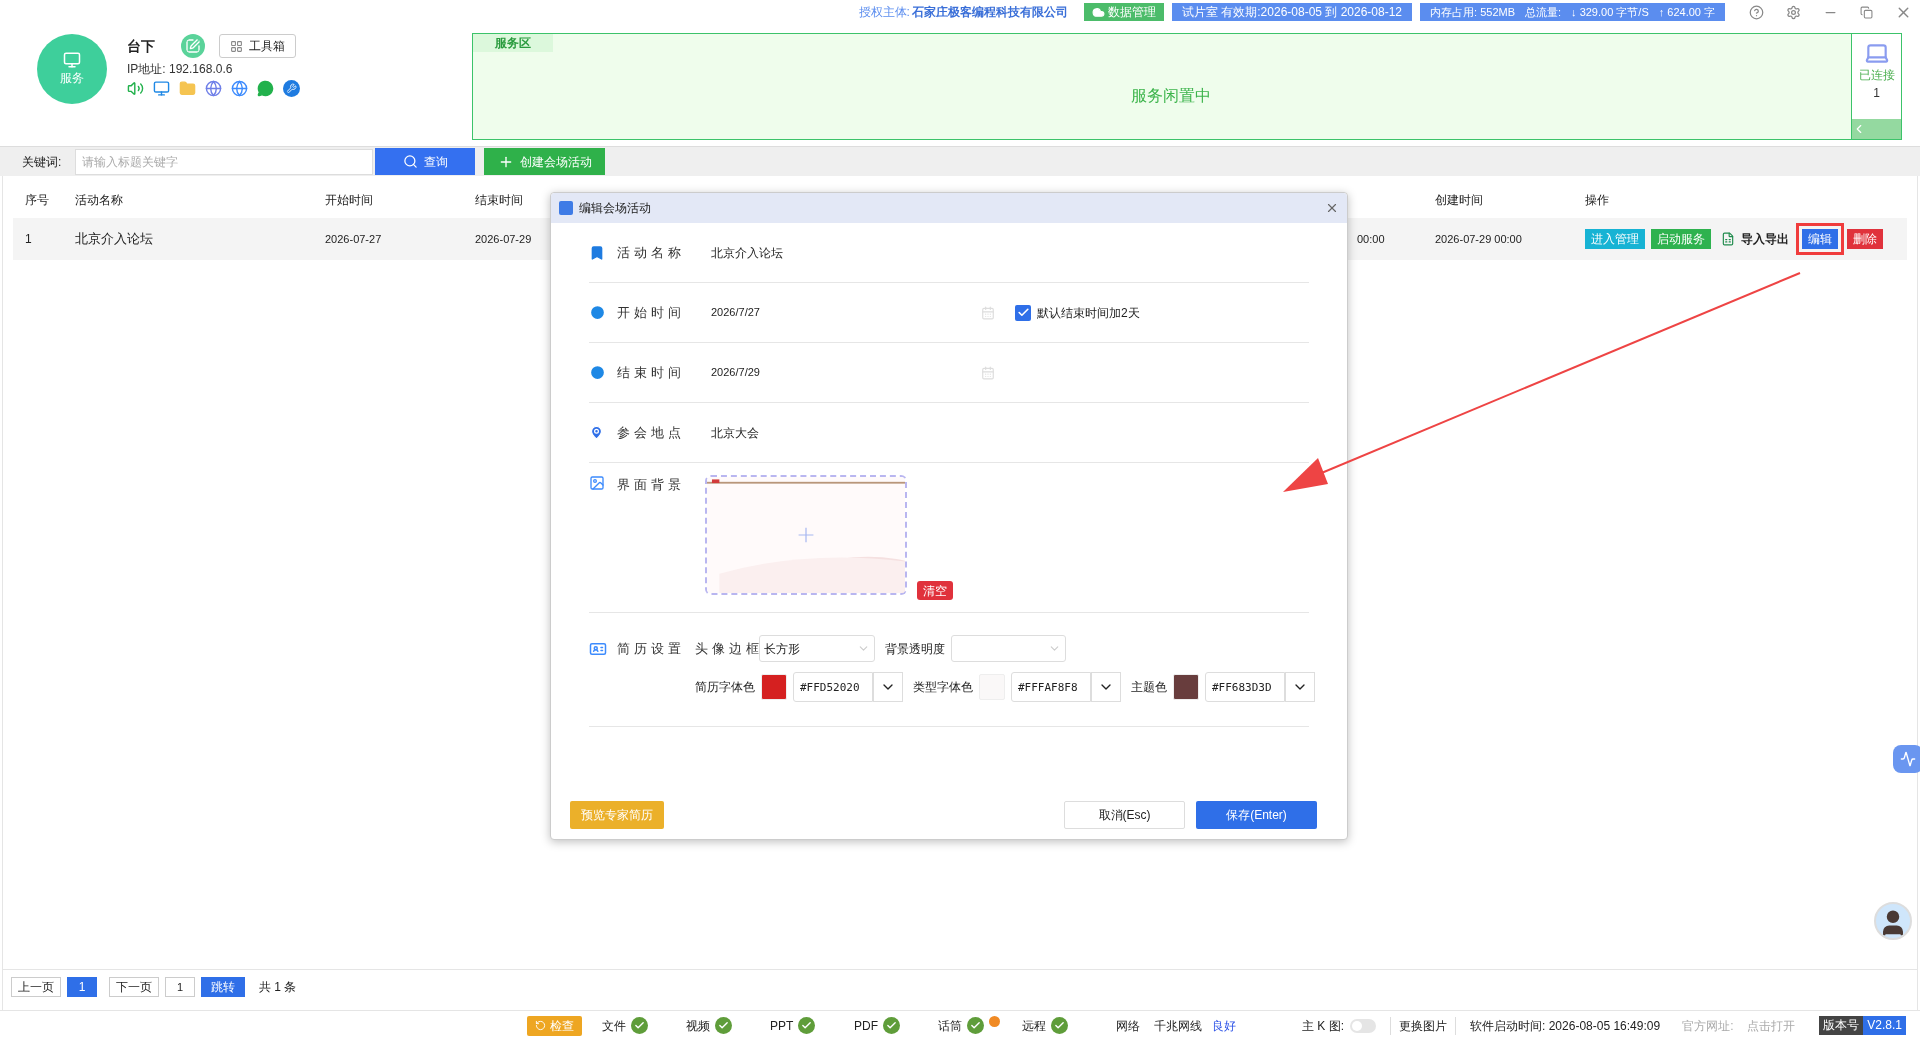  What do you see at coordinates (833, 687) in the screenshot?
I see `color-value-field: #FFD52020` at bounding box center [833, 687].